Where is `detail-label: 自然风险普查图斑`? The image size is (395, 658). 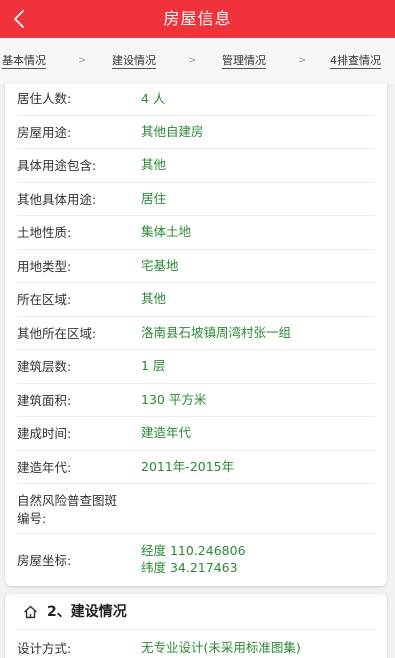 detail-label: 自然风险普查图斑 is located at coordinates (67, 500).